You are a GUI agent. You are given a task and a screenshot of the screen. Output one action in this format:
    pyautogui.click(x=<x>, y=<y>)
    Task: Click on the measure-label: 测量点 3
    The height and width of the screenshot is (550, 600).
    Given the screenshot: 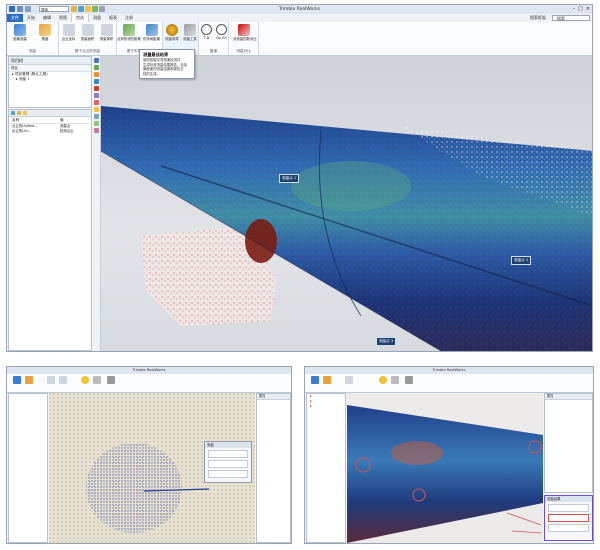 What is the action you would take?
    pyautogui.click(x=386, y=341)
    